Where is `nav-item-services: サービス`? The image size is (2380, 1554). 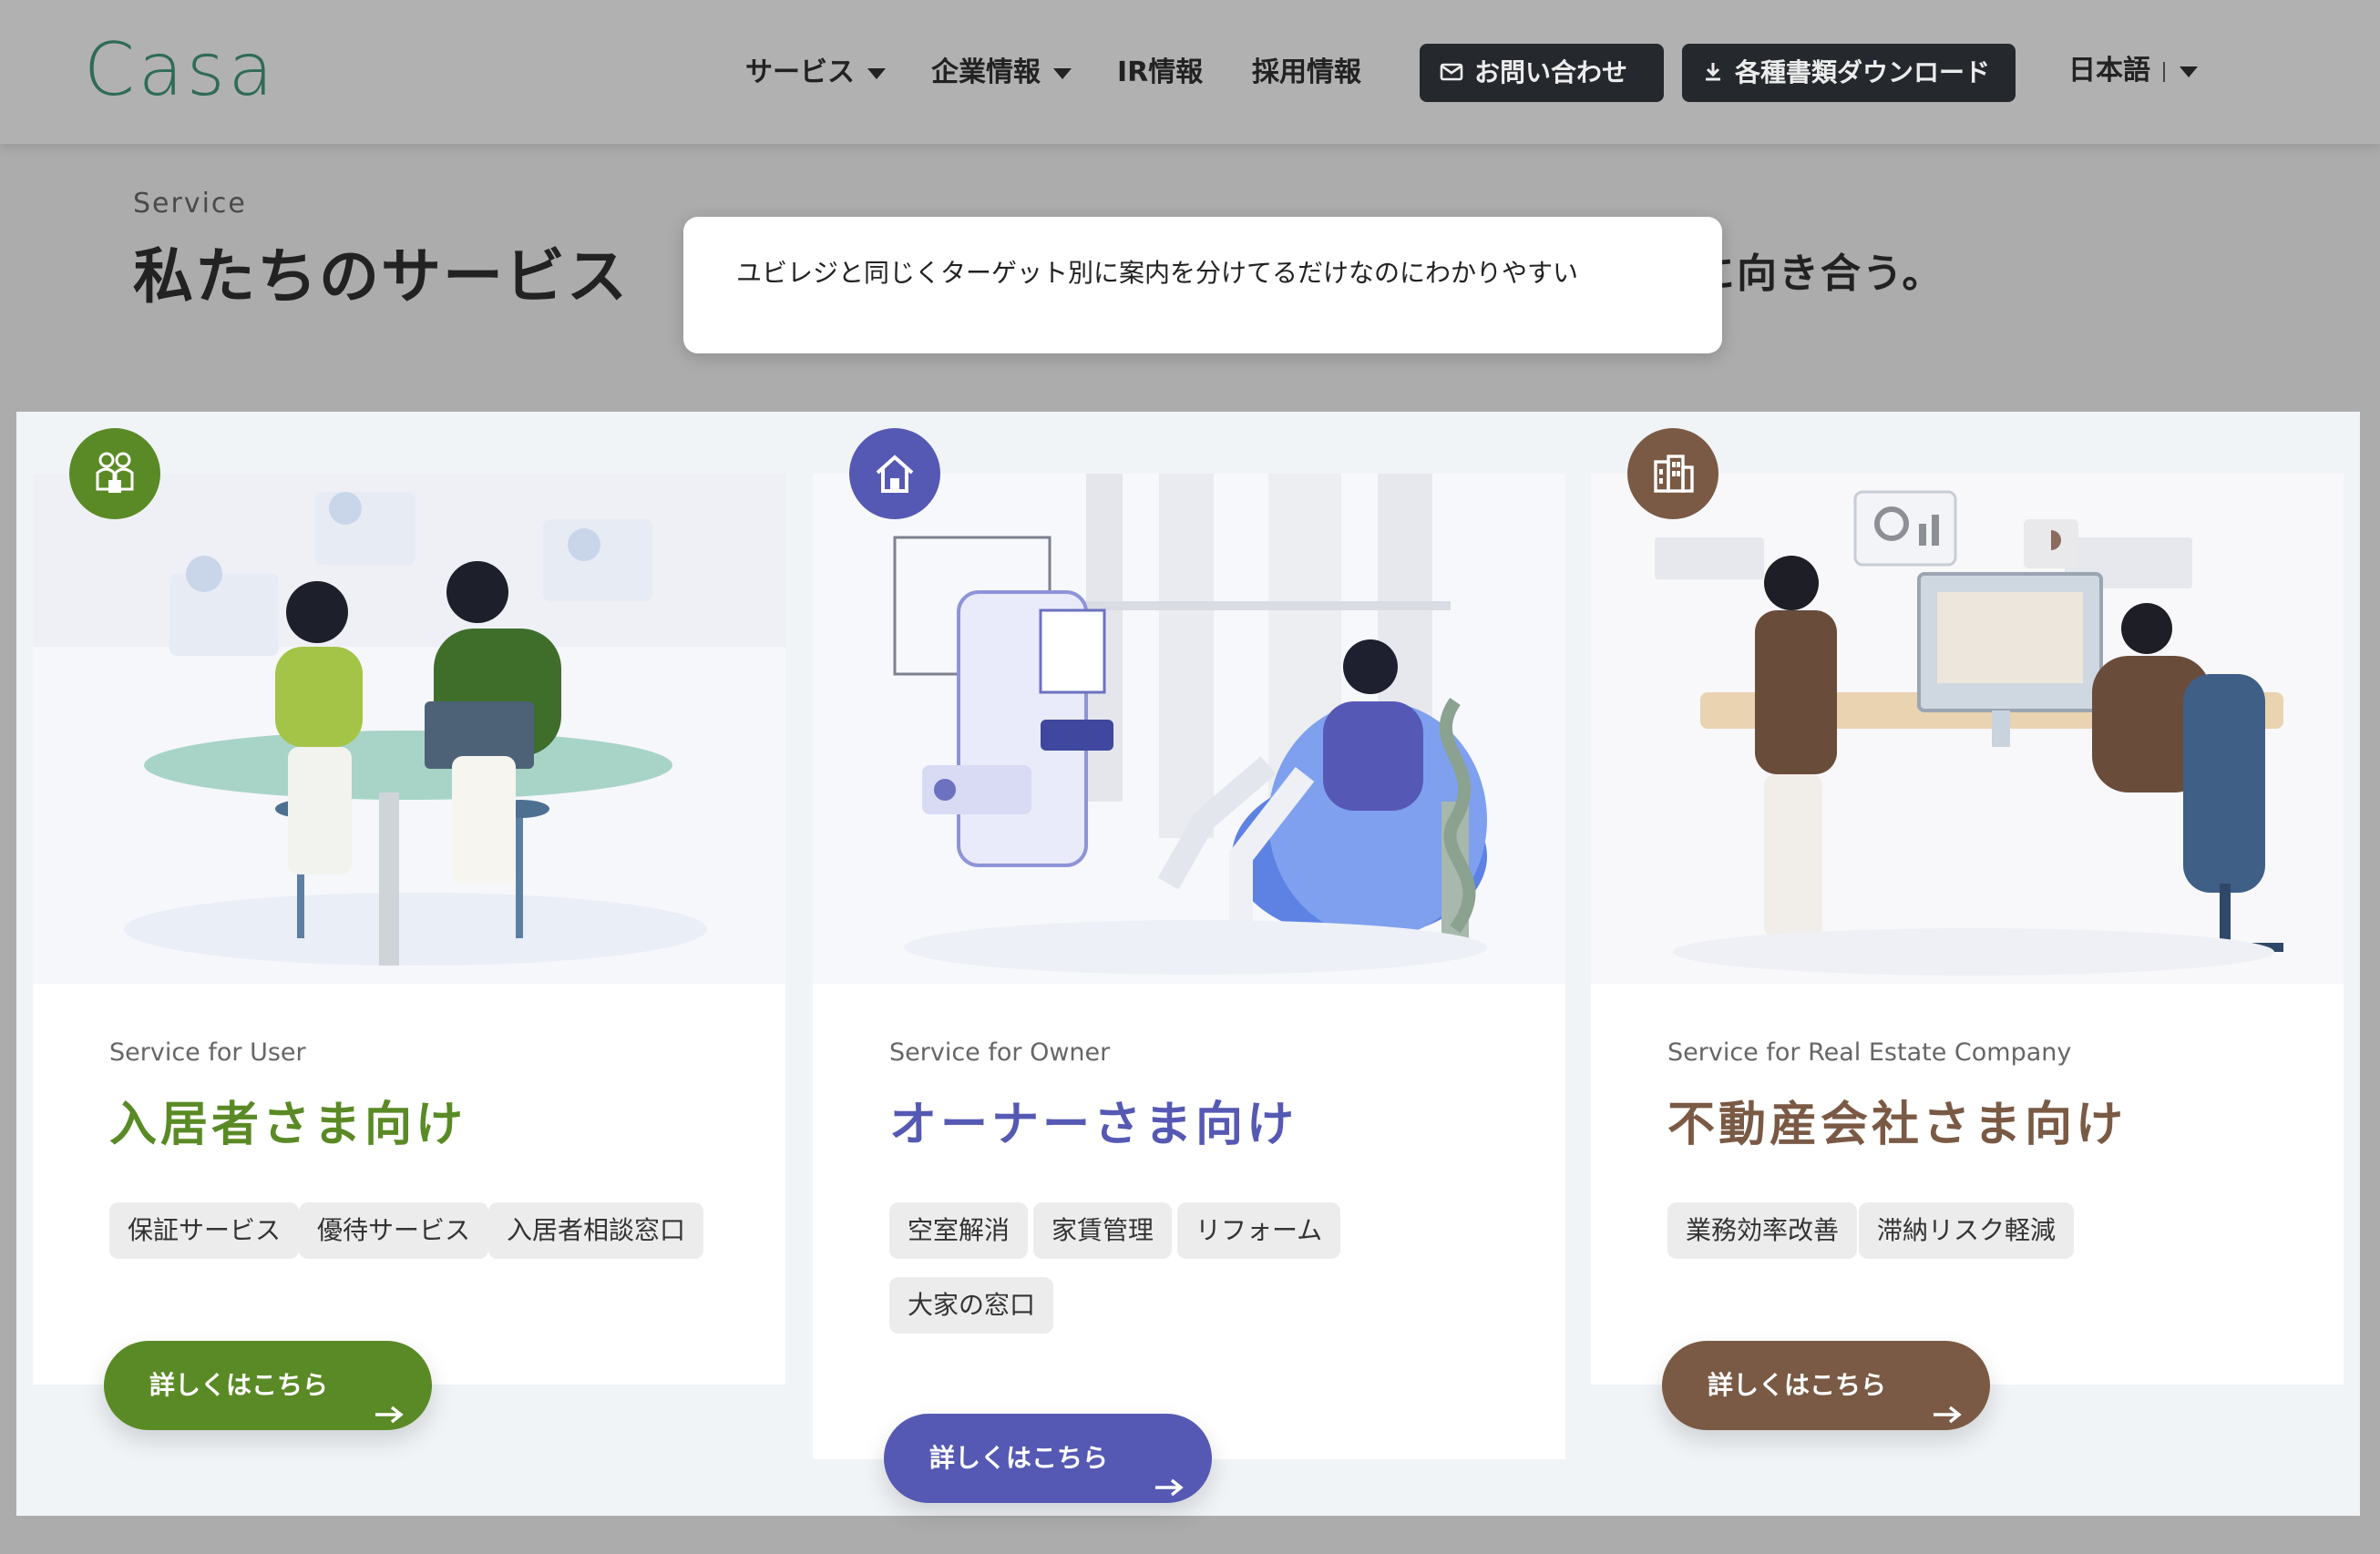
nav-item-services: サービス is located at coordinates (816, 73).